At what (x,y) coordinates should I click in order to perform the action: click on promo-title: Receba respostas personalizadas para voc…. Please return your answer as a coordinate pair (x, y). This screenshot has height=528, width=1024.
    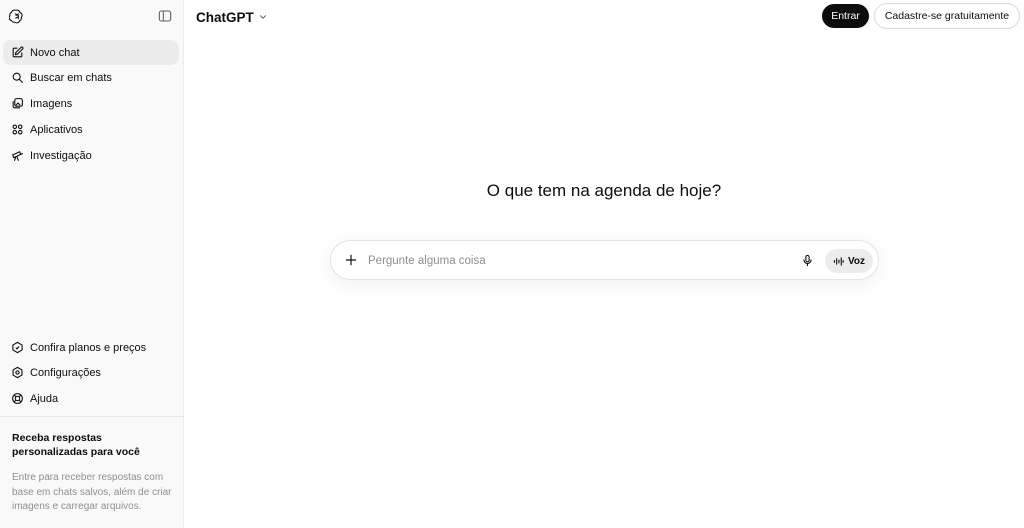
    Looking at the image, I should click on (76, 445).